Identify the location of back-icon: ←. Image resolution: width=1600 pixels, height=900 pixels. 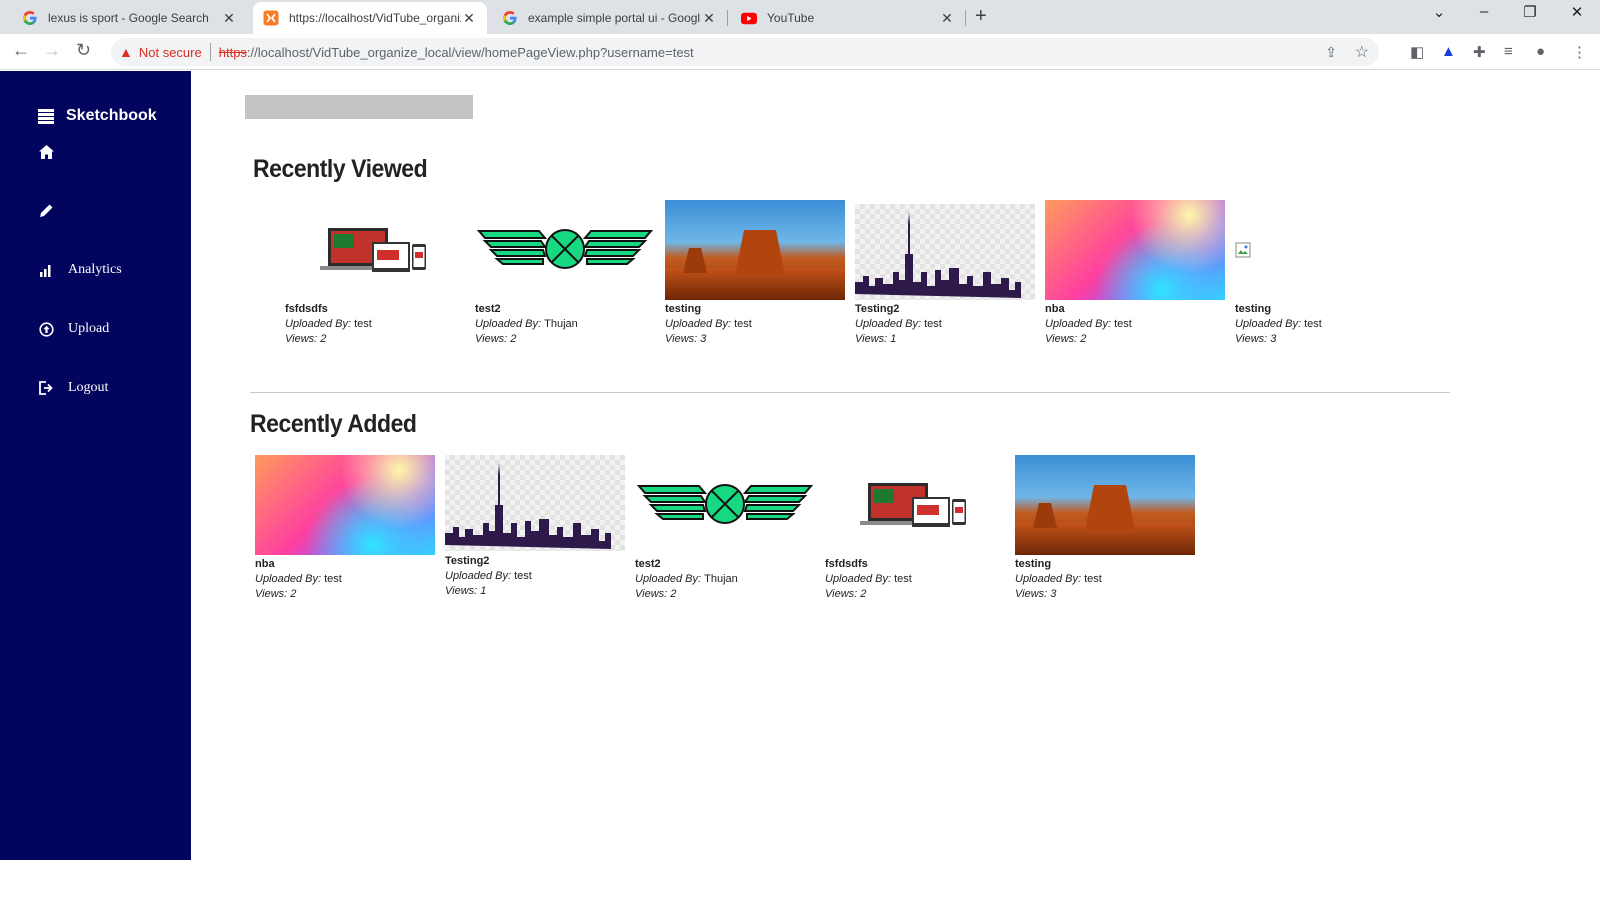
(21, 50).